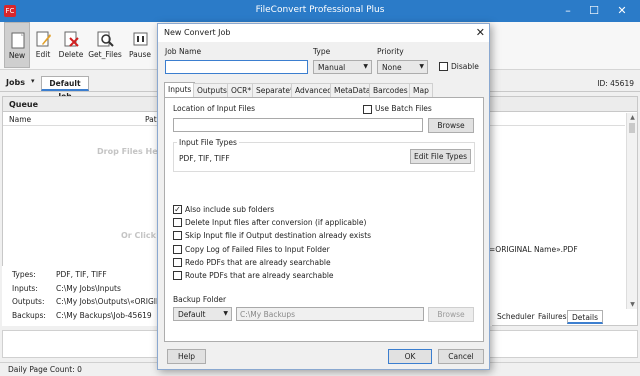 This screenshot has height=376, width=640. What do you see at coordinates (568, 11) in the screenshot?
I see `minimize-button: –` at bounding box center [568, 11].